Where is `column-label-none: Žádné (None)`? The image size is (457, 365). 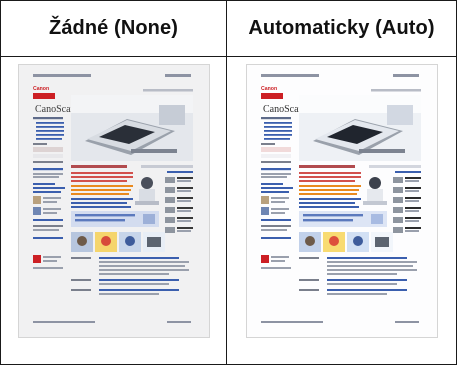 column-label-none: Žádné (None) is located at coordinates (113, 28).